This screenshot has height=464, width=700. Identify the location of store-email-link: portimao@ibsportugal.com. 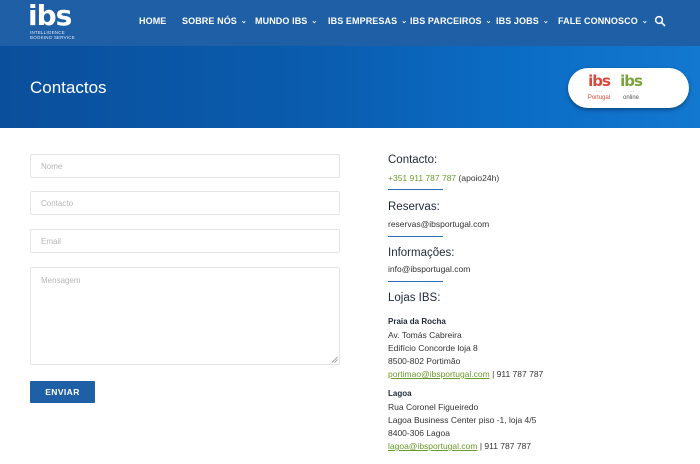
(439, 374).